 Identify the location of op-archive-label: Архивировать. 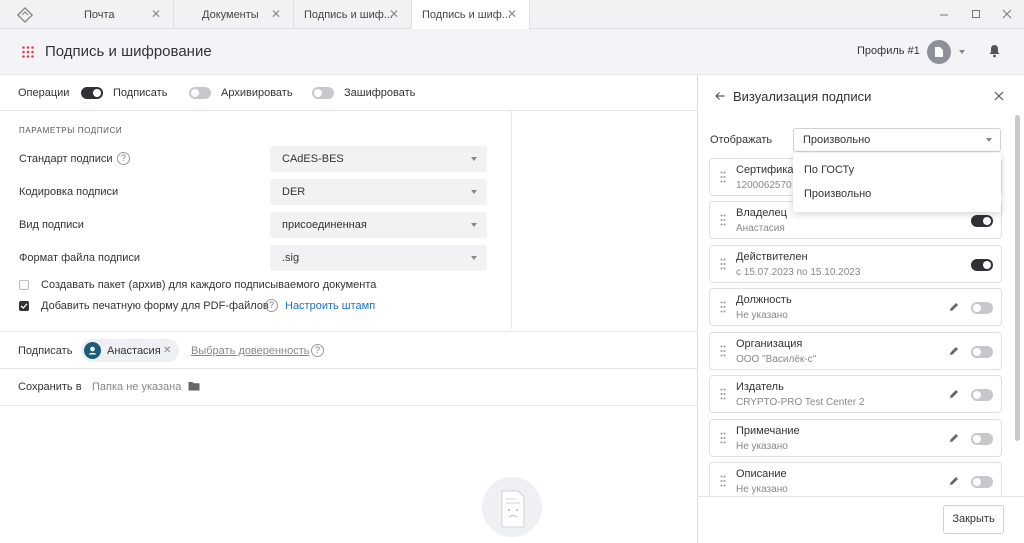
(257, 93).